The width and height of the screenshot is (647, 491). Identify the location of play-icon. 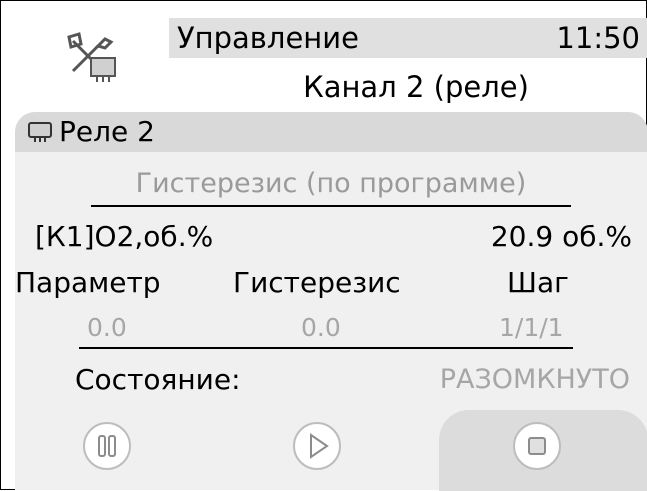
(319, 446).